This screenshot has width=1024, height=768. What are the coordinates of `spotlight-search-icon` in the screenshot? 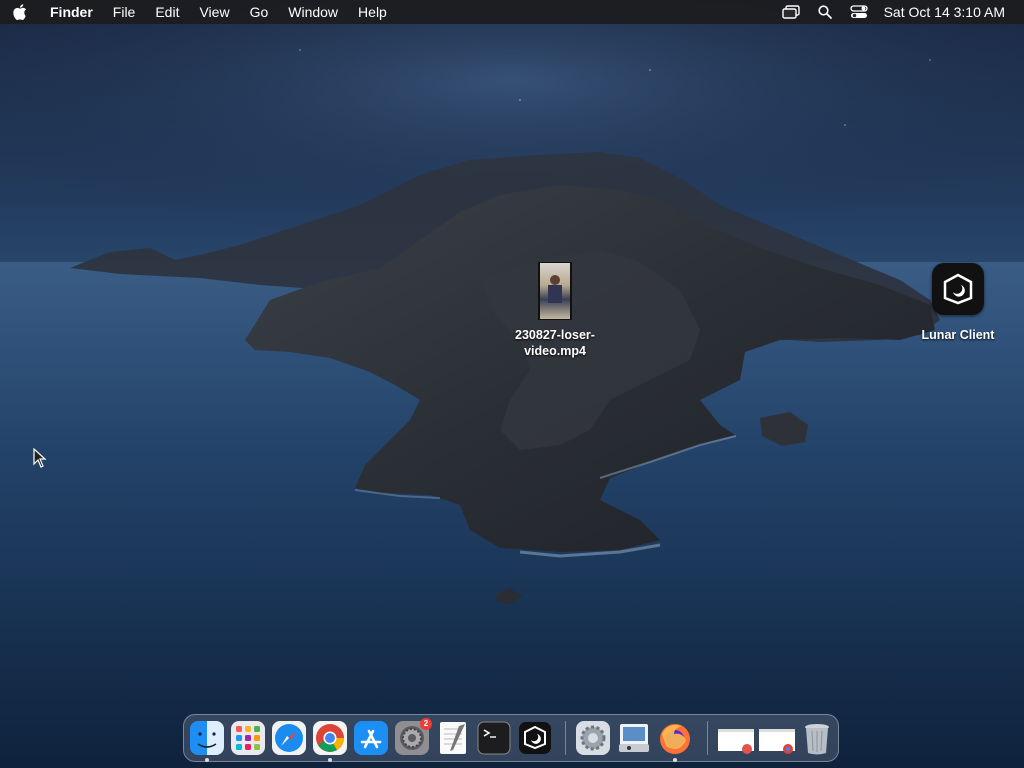 It's located at (825, 12).